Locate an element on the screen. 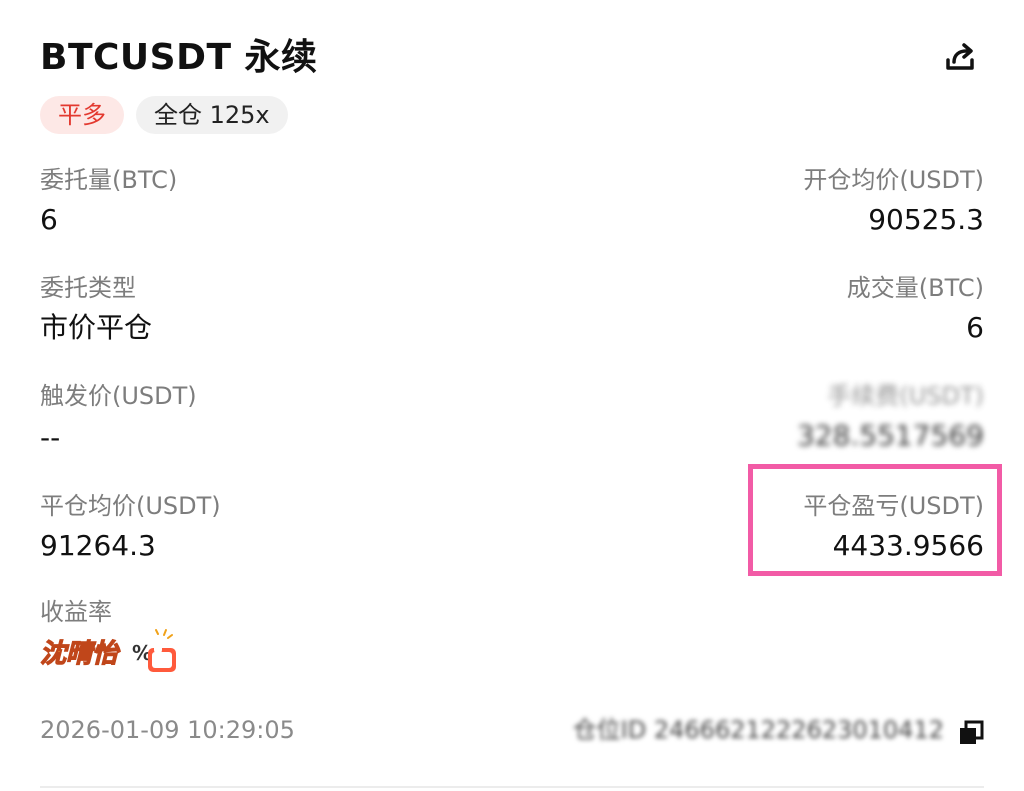 The height and width of the screenshot is (791, 1024). header: BTCUSDT 永续 is located at coordinates (512, 58).